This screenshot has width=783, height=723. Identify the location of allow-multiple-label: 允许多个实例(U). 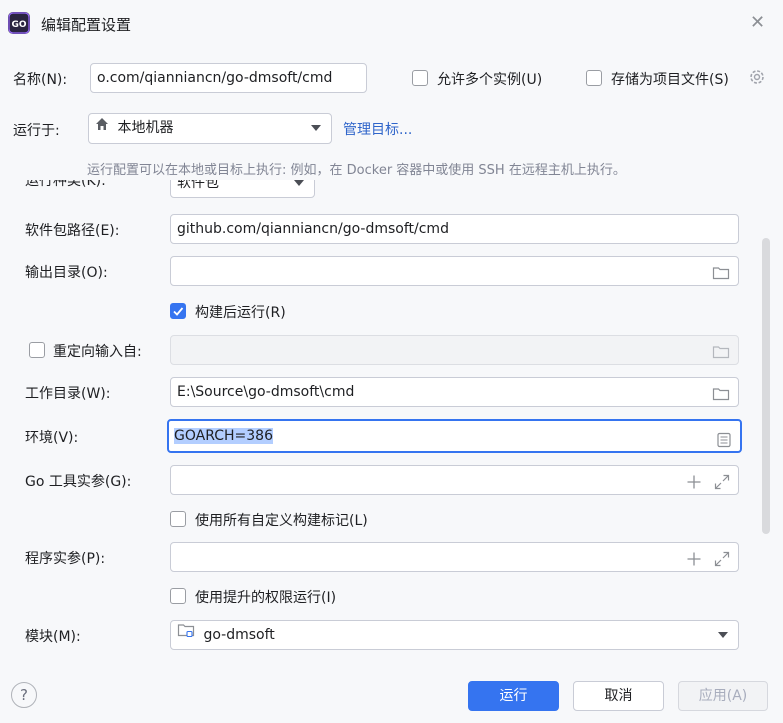
(490, 80).